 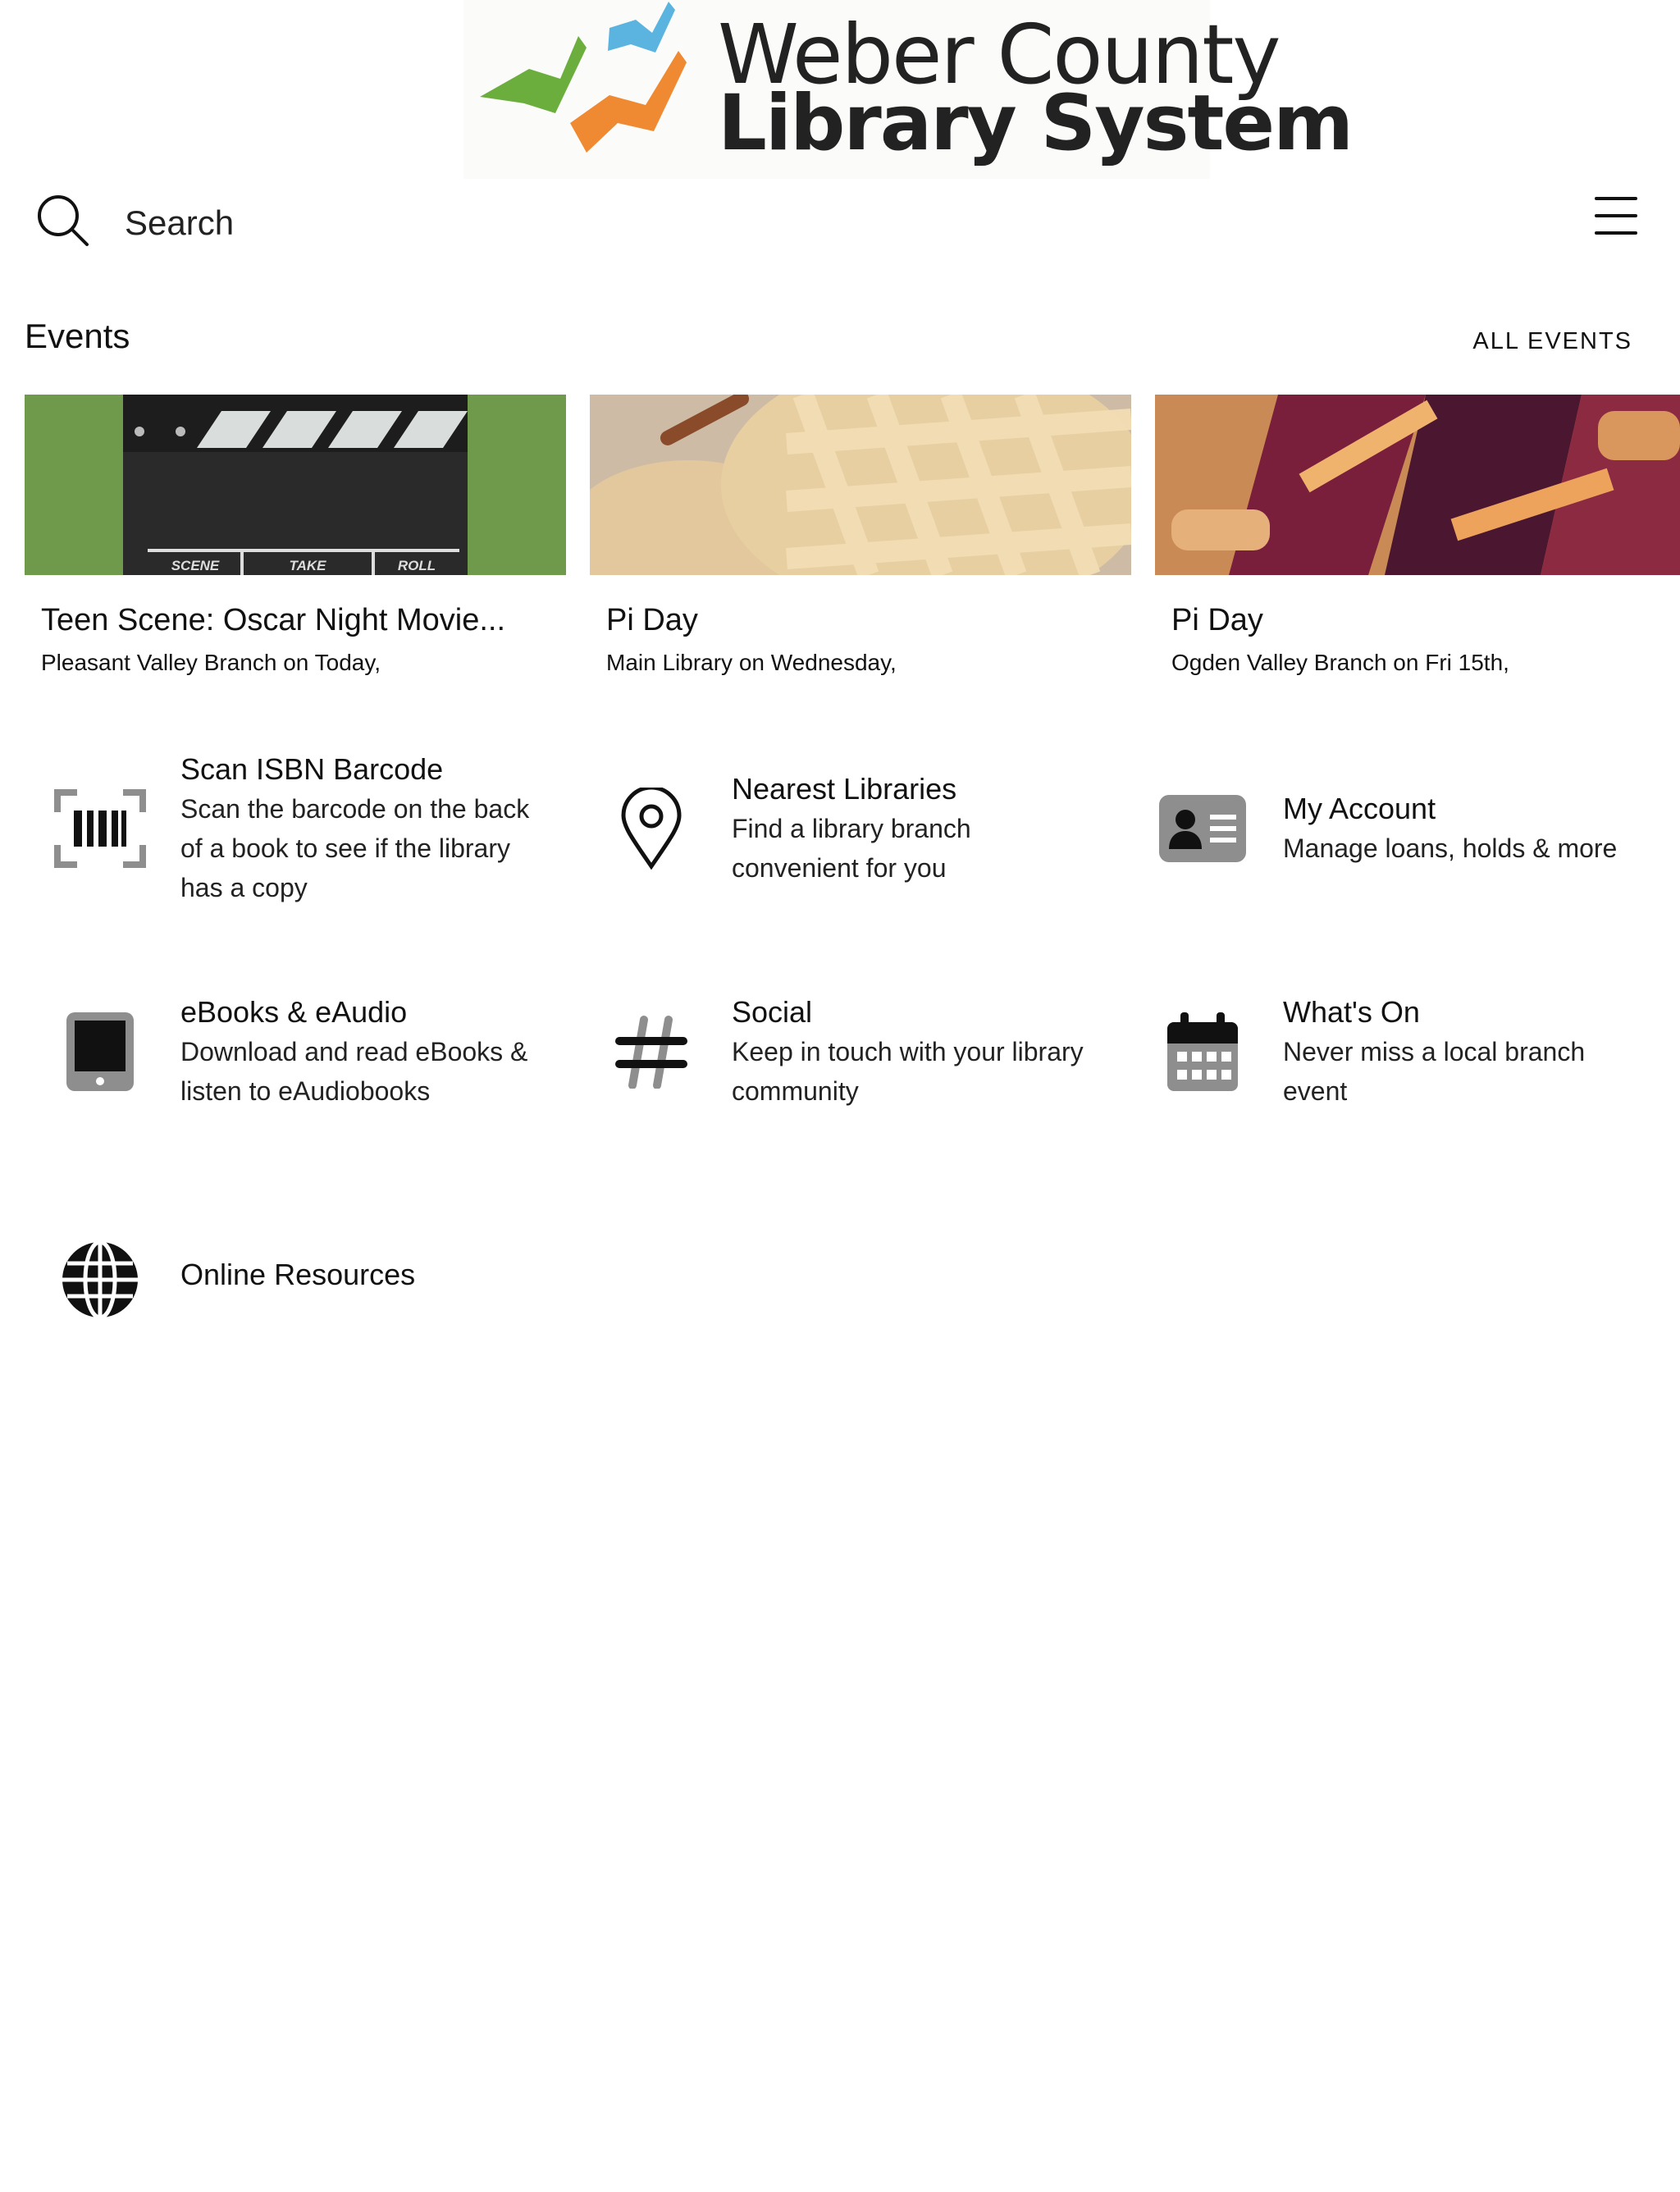 I want to click on tile-title: eBooks & eAudio, so click(x=294, y=1012).